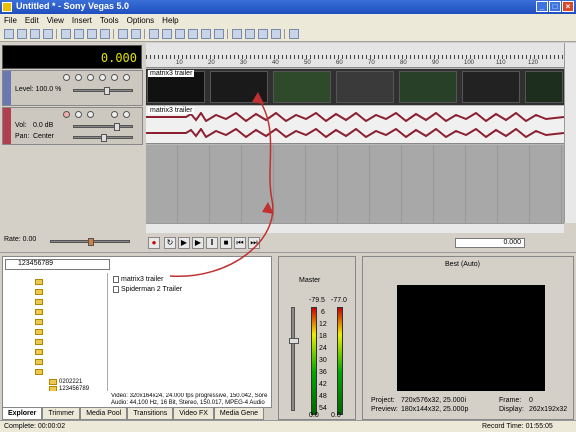 Image resolution: width=576 pixels, height=432 pixels. I want to click on minimize-button: _, so click(542, 6).